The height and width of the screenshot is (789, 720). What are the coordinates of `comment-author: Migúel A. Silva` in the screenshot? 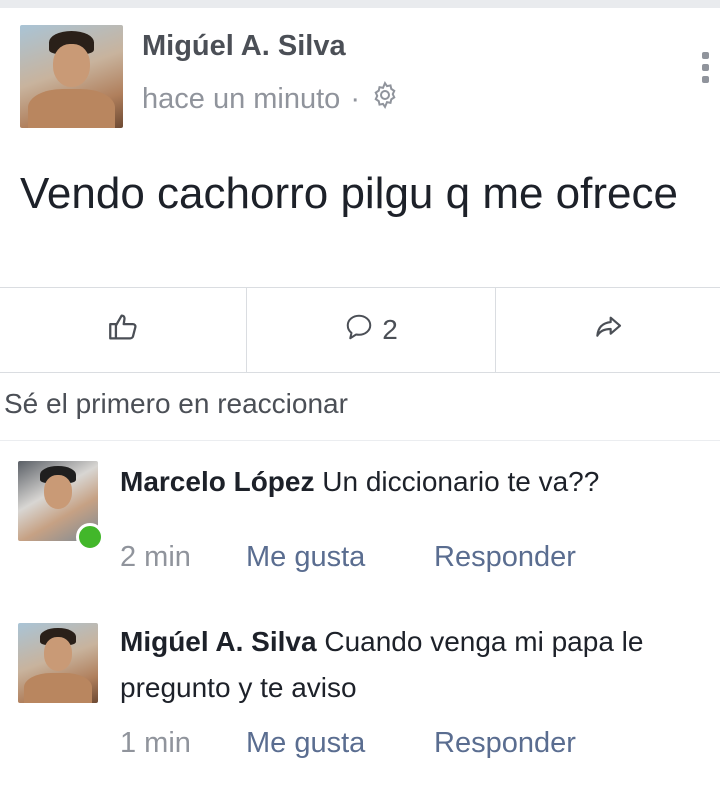 It's located at (218, 641).